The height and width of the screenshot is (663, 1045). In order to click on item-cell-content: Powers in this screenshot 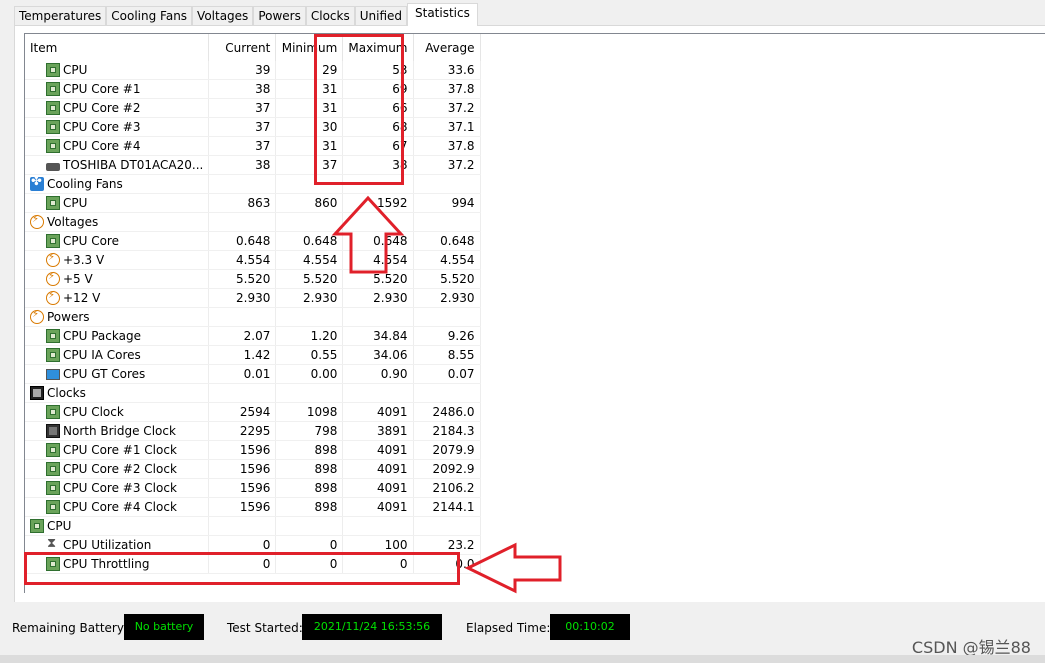, I will do `click(114, 317)`.